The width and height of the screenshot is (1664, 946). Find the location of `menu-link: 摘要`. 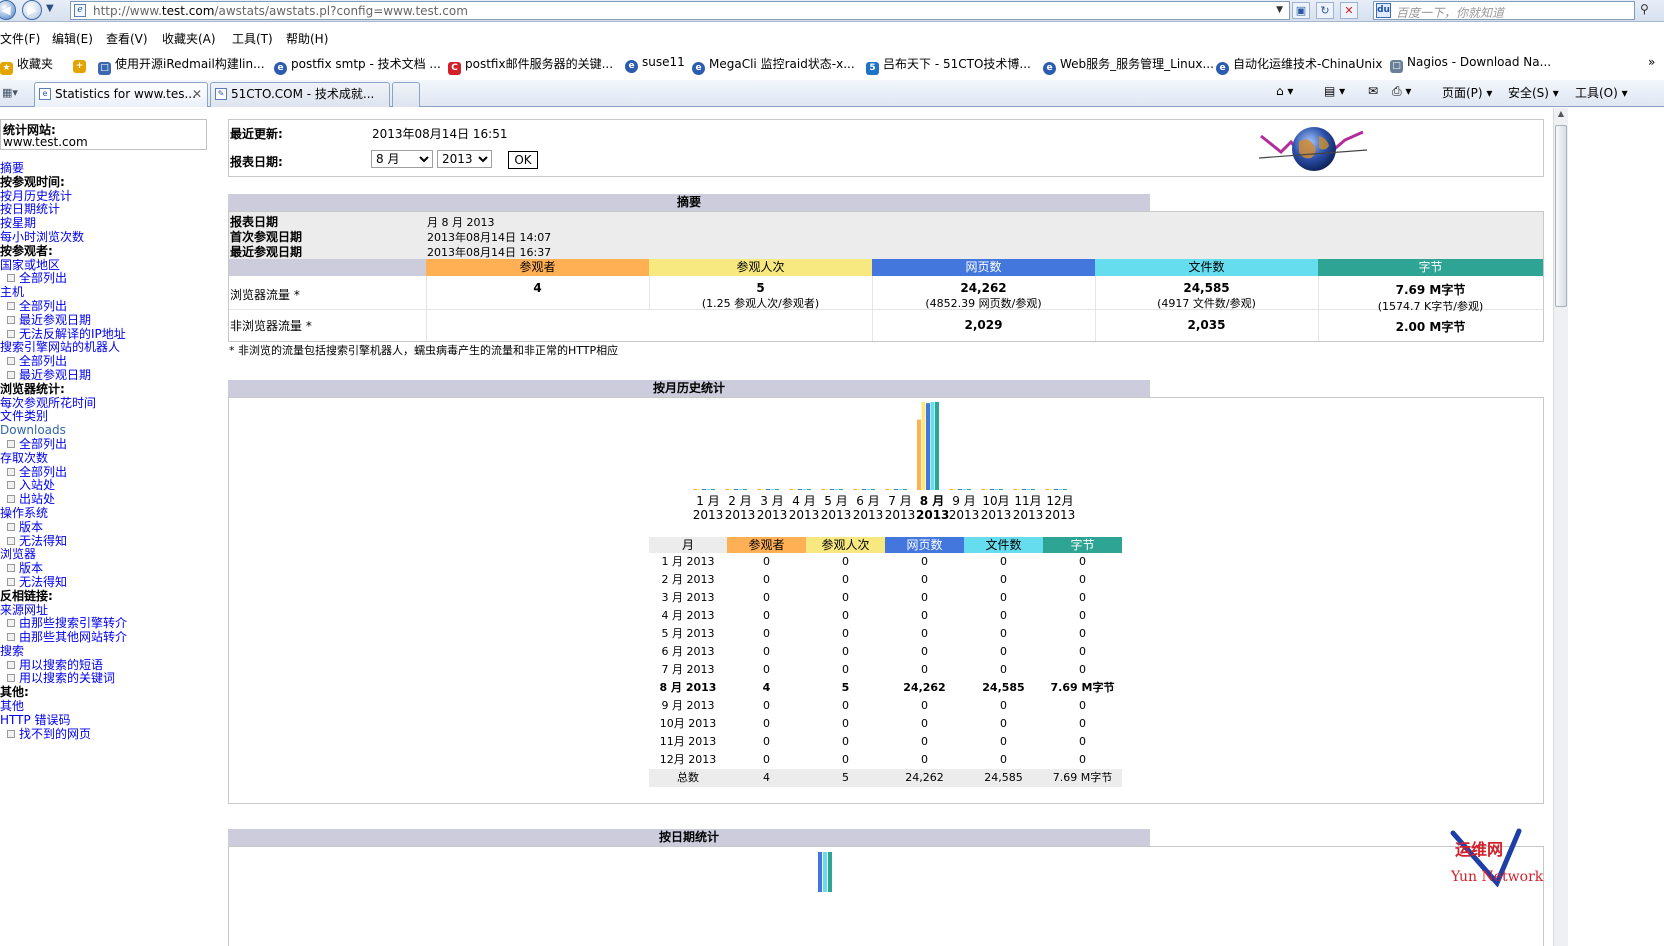

menu-link: 摘要 is located at coordinates (107, 168).